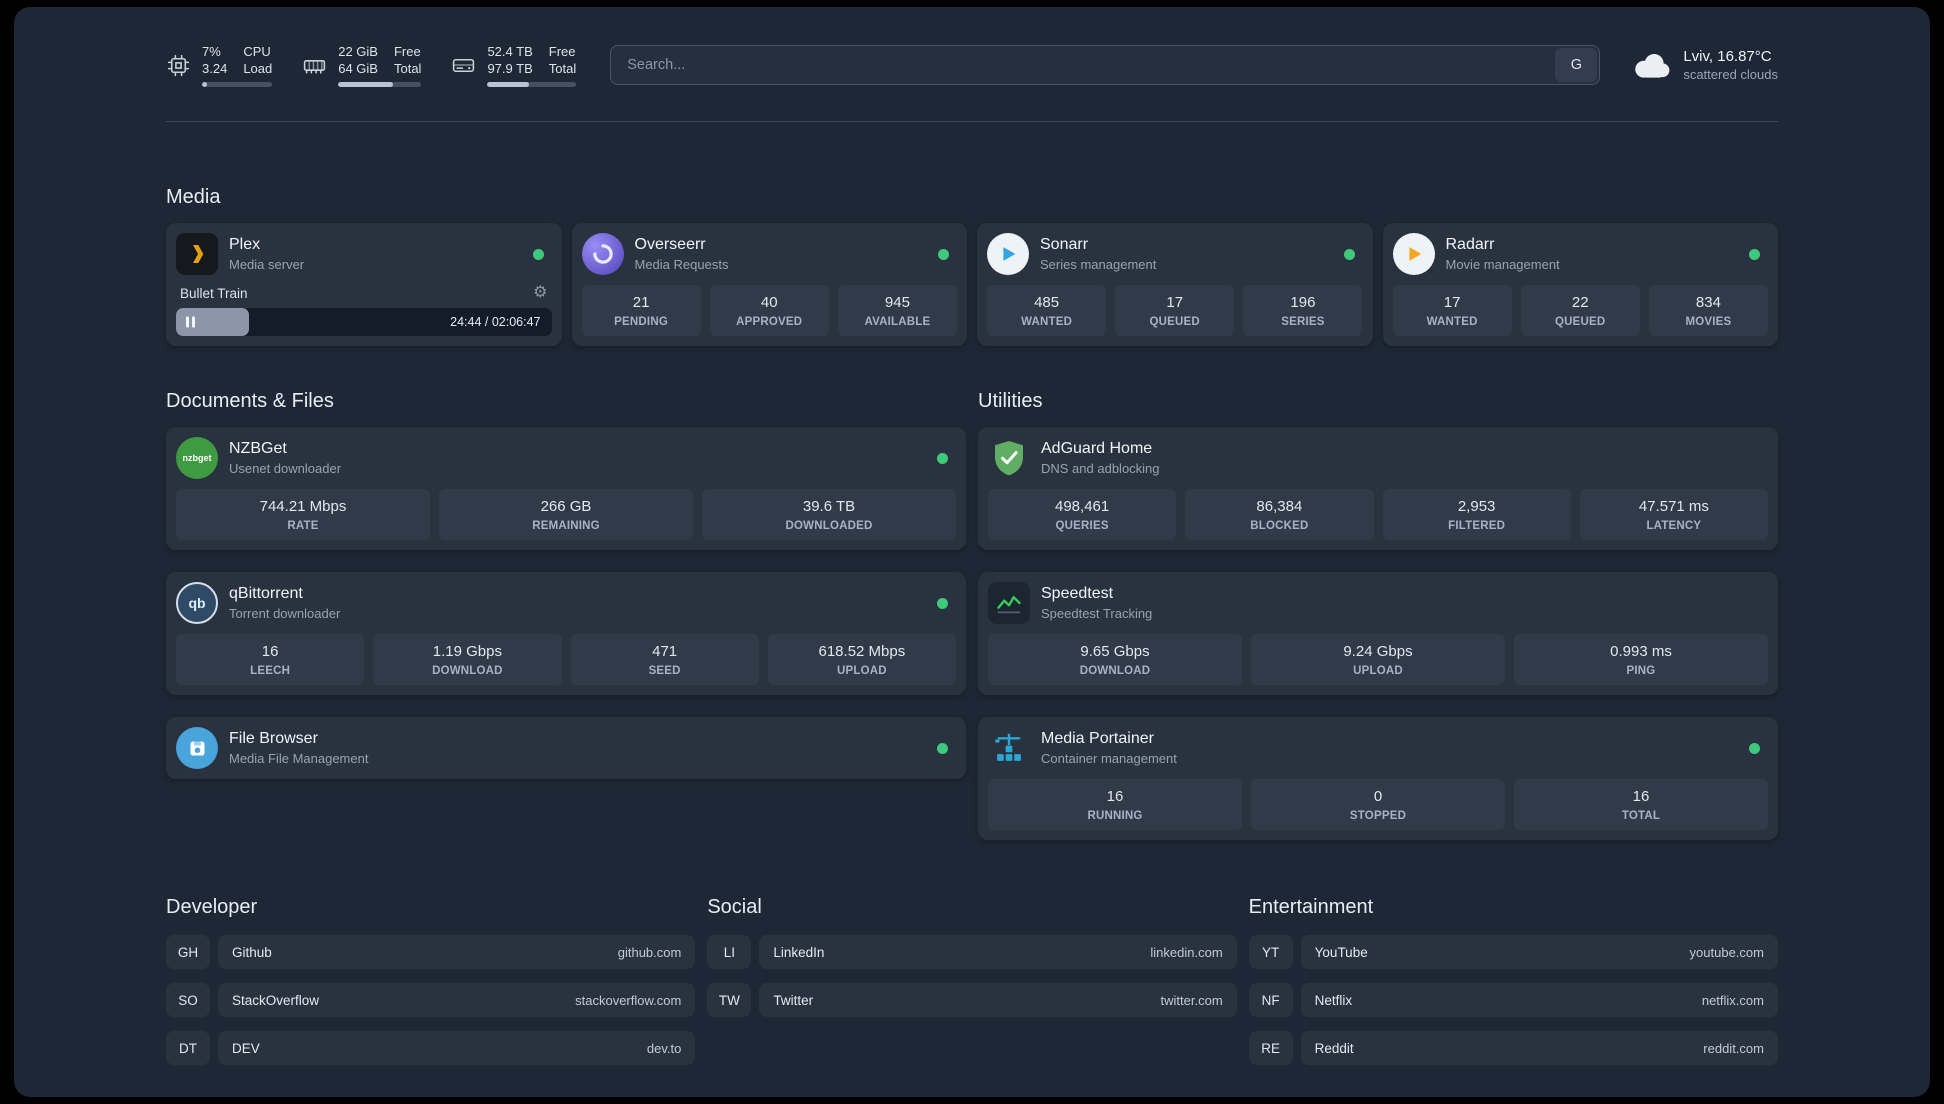 This screenshot has width=1944, height=1104. I want to click on stat-tile: 0.993 ms PING, so click(1641, 659).